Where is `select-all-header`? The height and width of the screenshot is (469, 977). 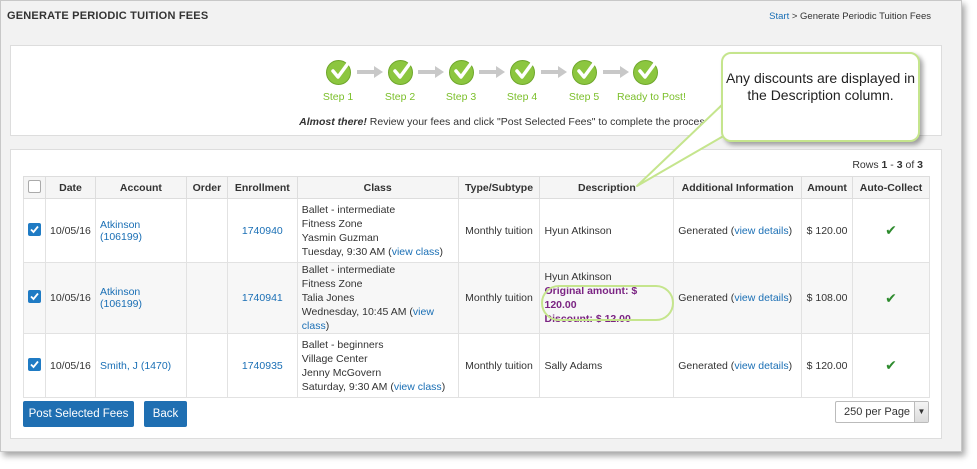
select-all-header is located at coordinates (34, 187).